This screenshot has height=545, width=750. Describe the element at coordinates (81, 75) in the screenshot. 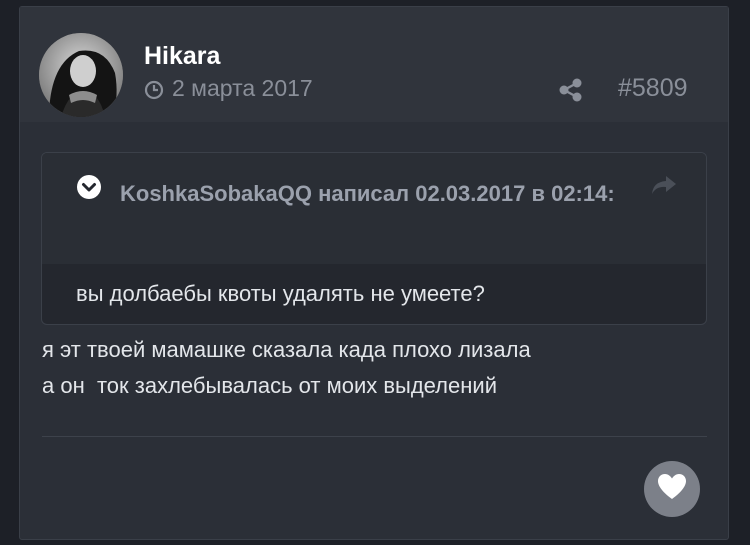

I see `author-avatar` at that location.